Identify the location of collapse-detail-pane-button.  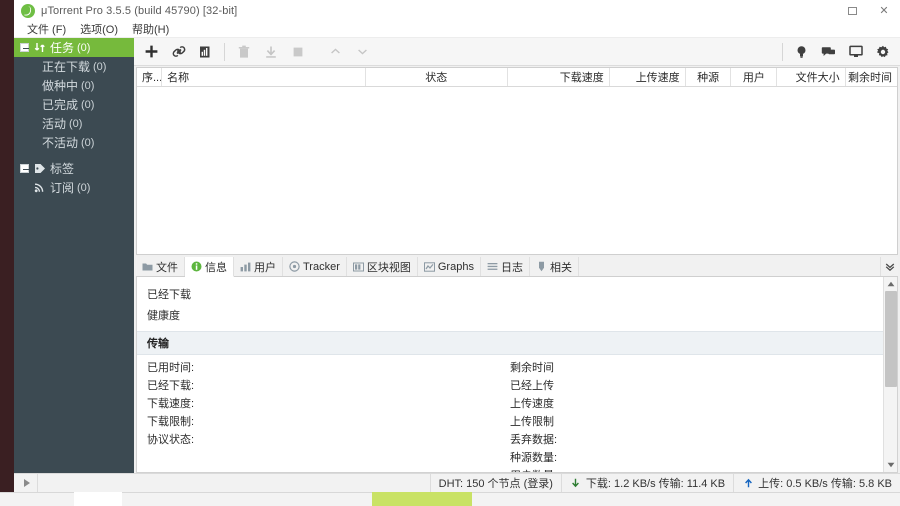
(889, 266).